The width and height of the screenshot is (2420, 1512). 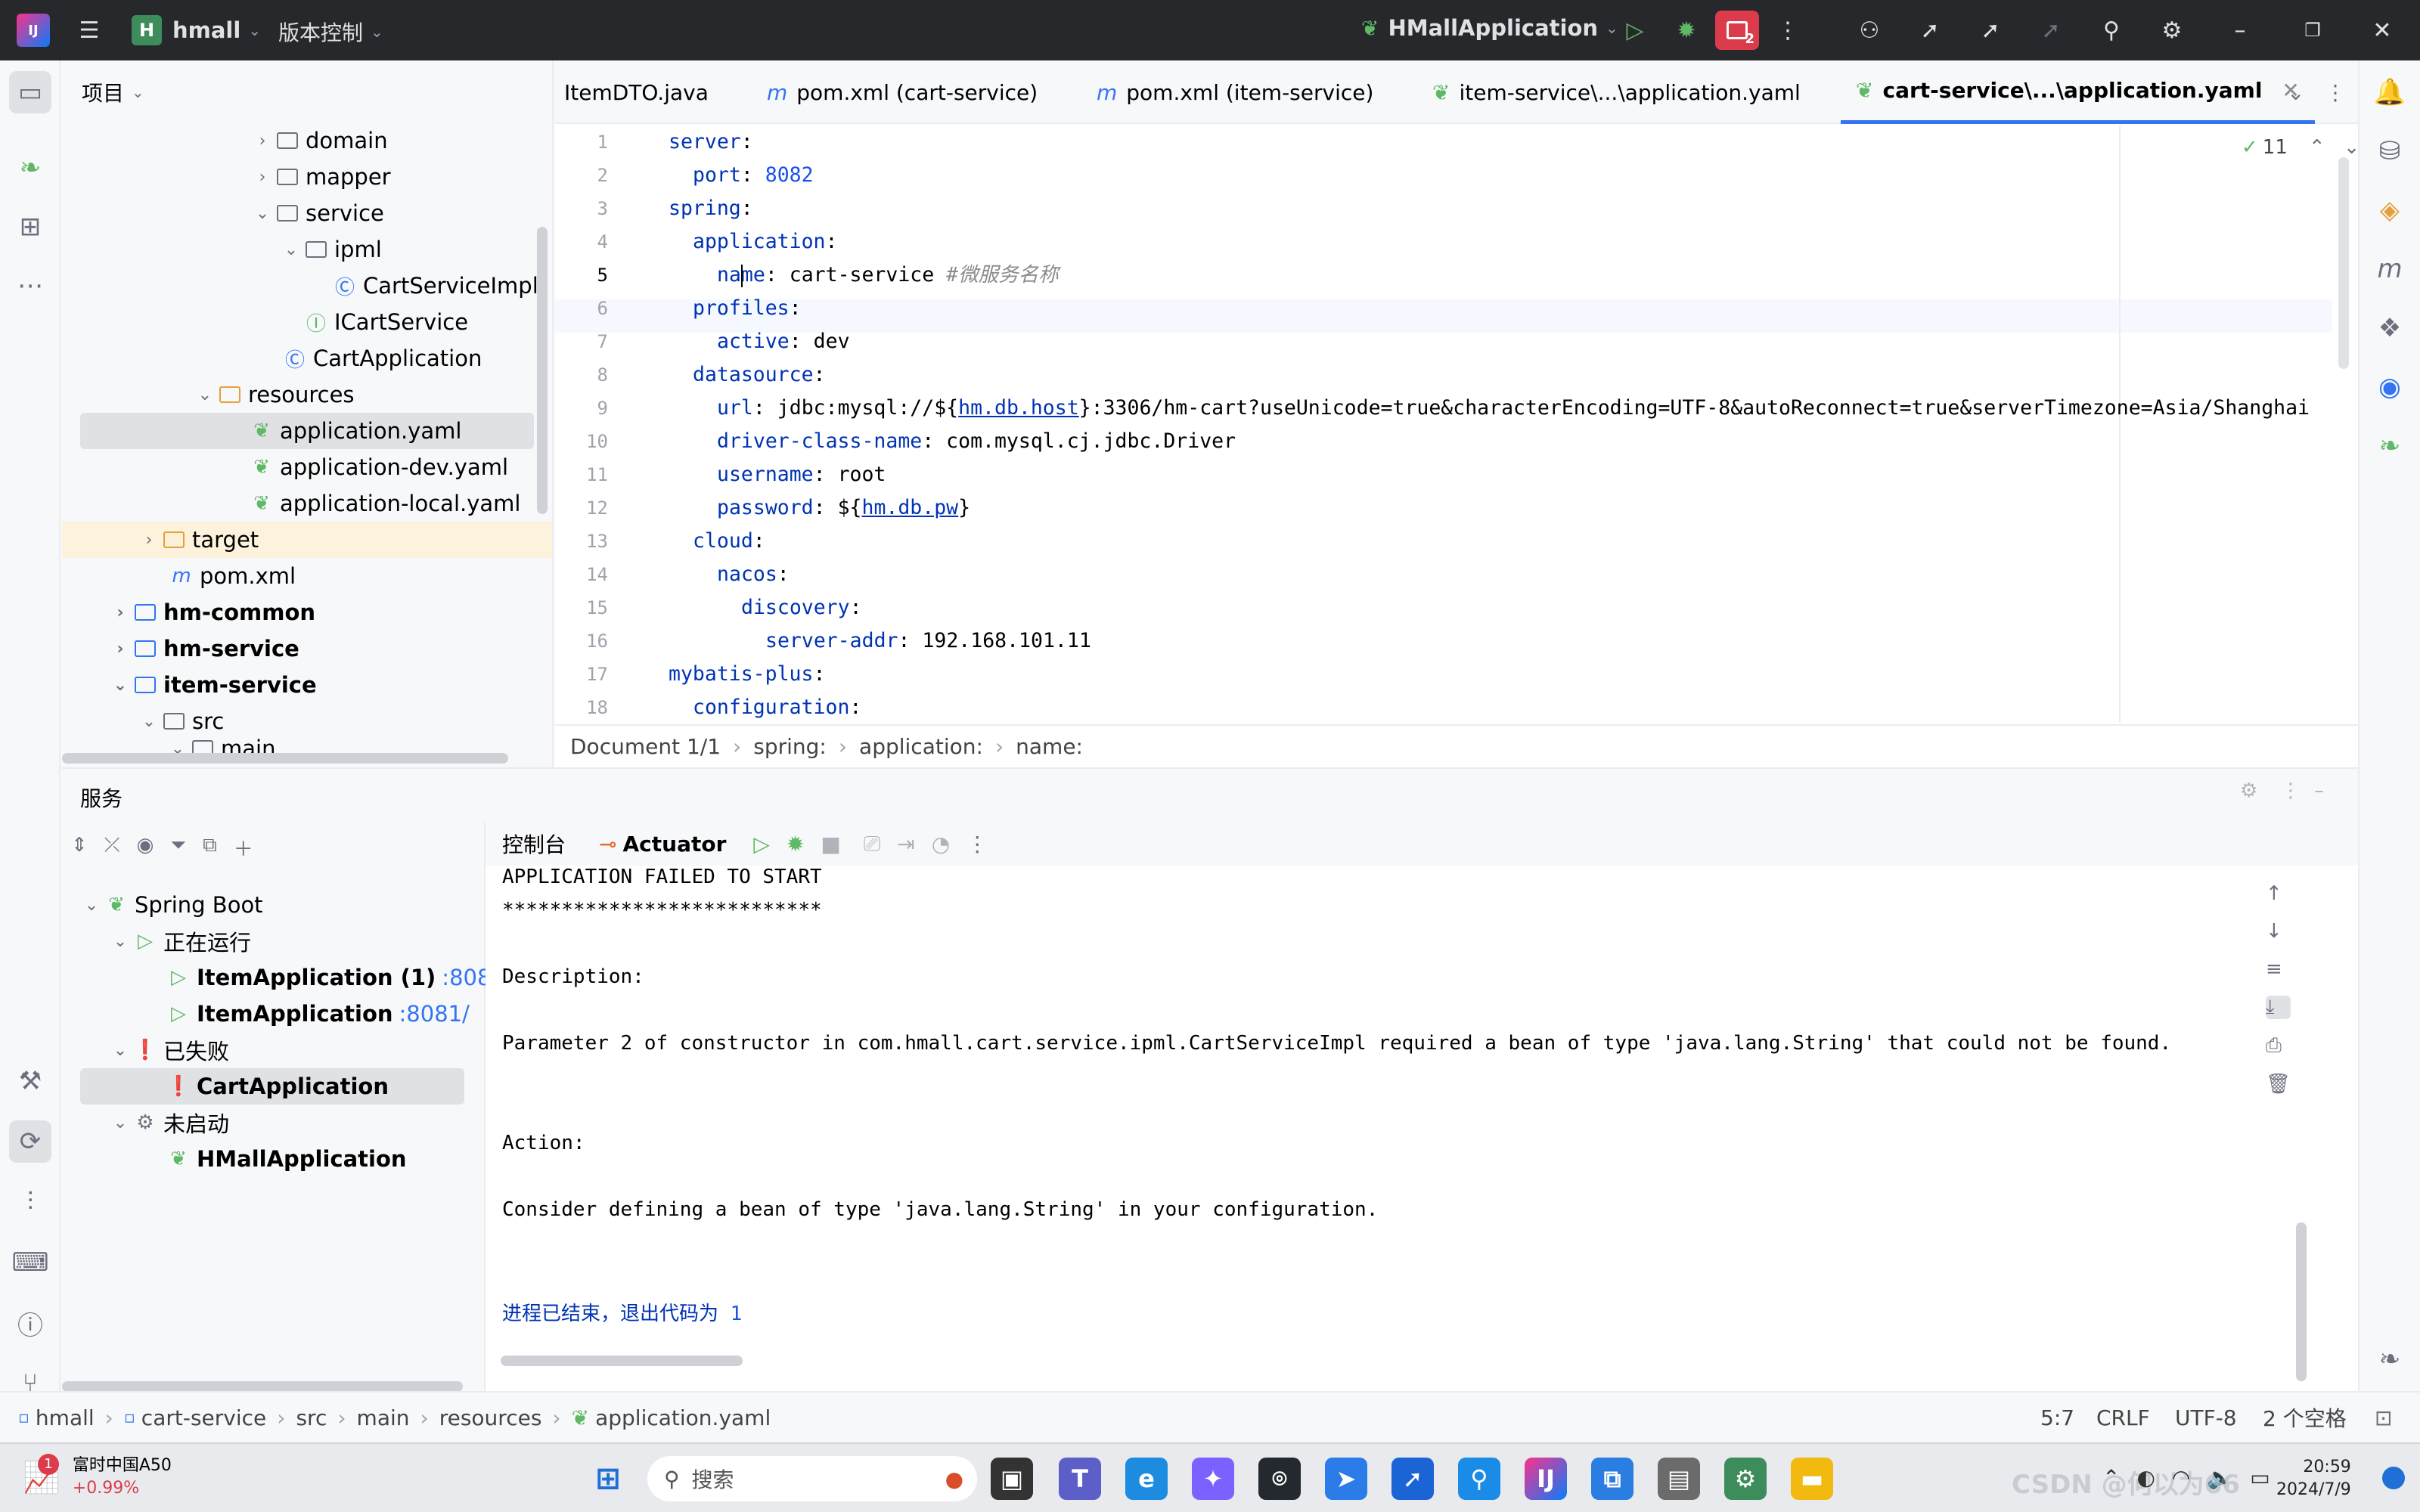 I want to click on stop-icon: ■, so click(x=830, y=844).